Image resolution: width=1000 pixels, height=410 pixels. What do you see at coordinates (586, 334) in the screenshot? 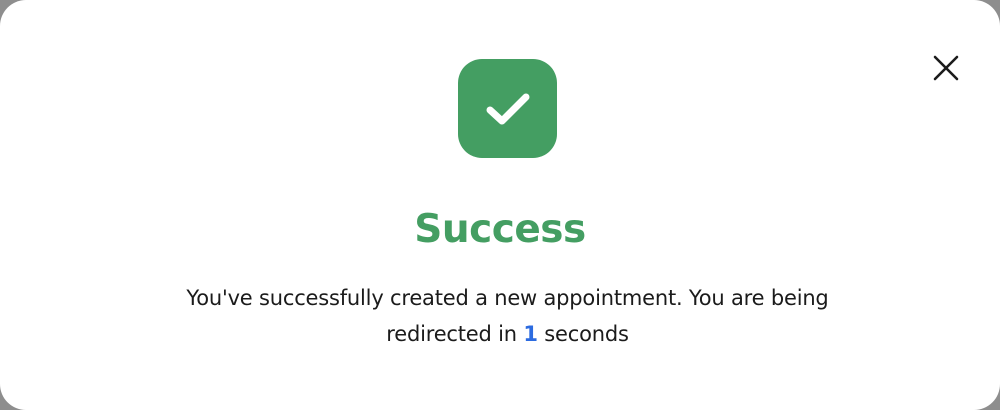
I see `message-unit: seconds` at bounding box center [586, 334].